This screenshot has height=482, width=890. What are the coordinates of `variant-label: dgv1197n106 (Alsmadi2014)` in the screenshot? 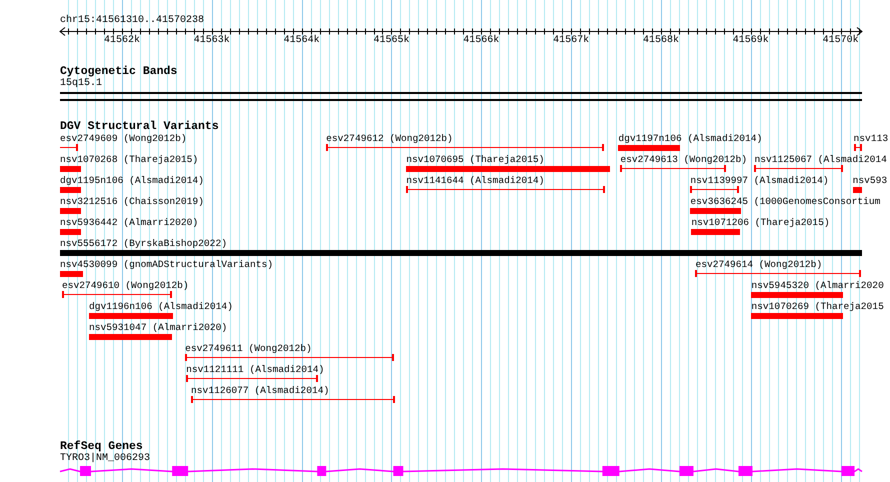 It's located at (690, 139).